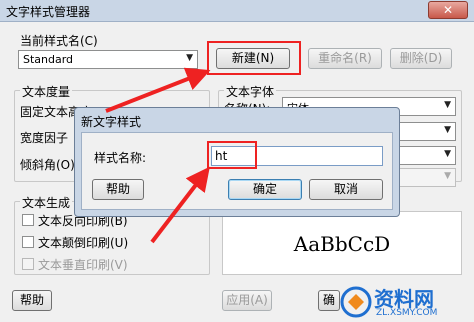  I want to click on annotation-arrows, so click(158, 155).